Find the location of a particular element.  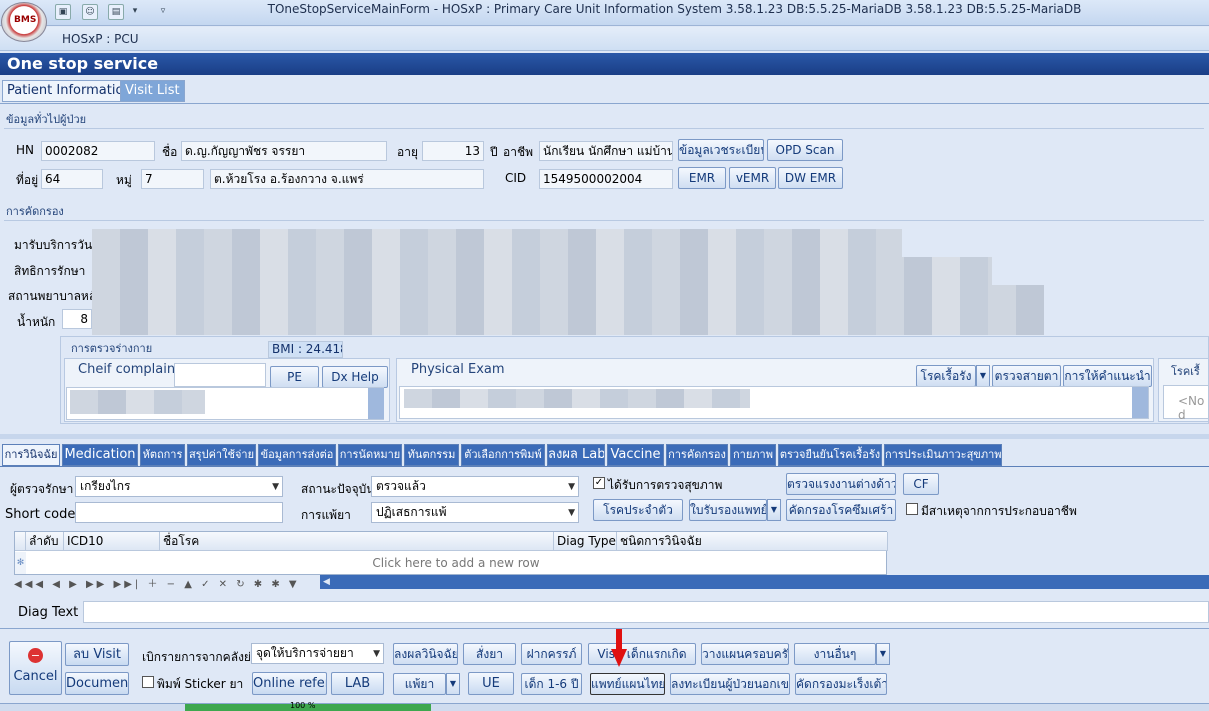

occupation-field: นักเรียน นักศึกษา แม่บ้าน (ไม่ is located at coordinates (606, 151).